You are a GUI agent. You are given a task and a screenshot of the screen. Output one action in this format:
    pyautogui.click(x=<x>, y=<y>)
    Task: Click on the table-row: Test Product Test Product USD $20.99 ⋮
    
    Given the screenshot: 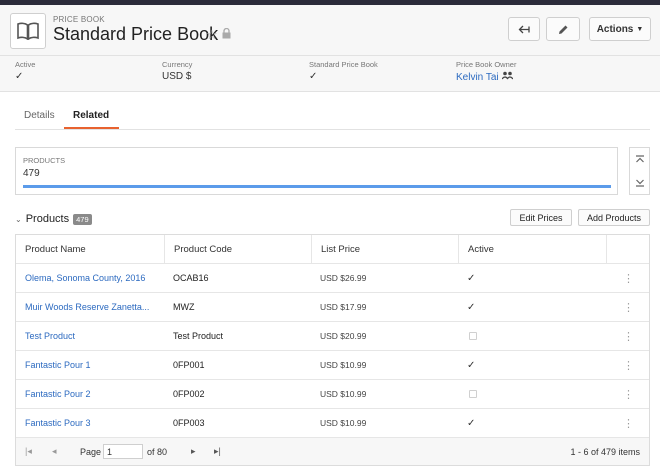 What is the action you would take?
    pyautogui.click(x=332, y=336)
    